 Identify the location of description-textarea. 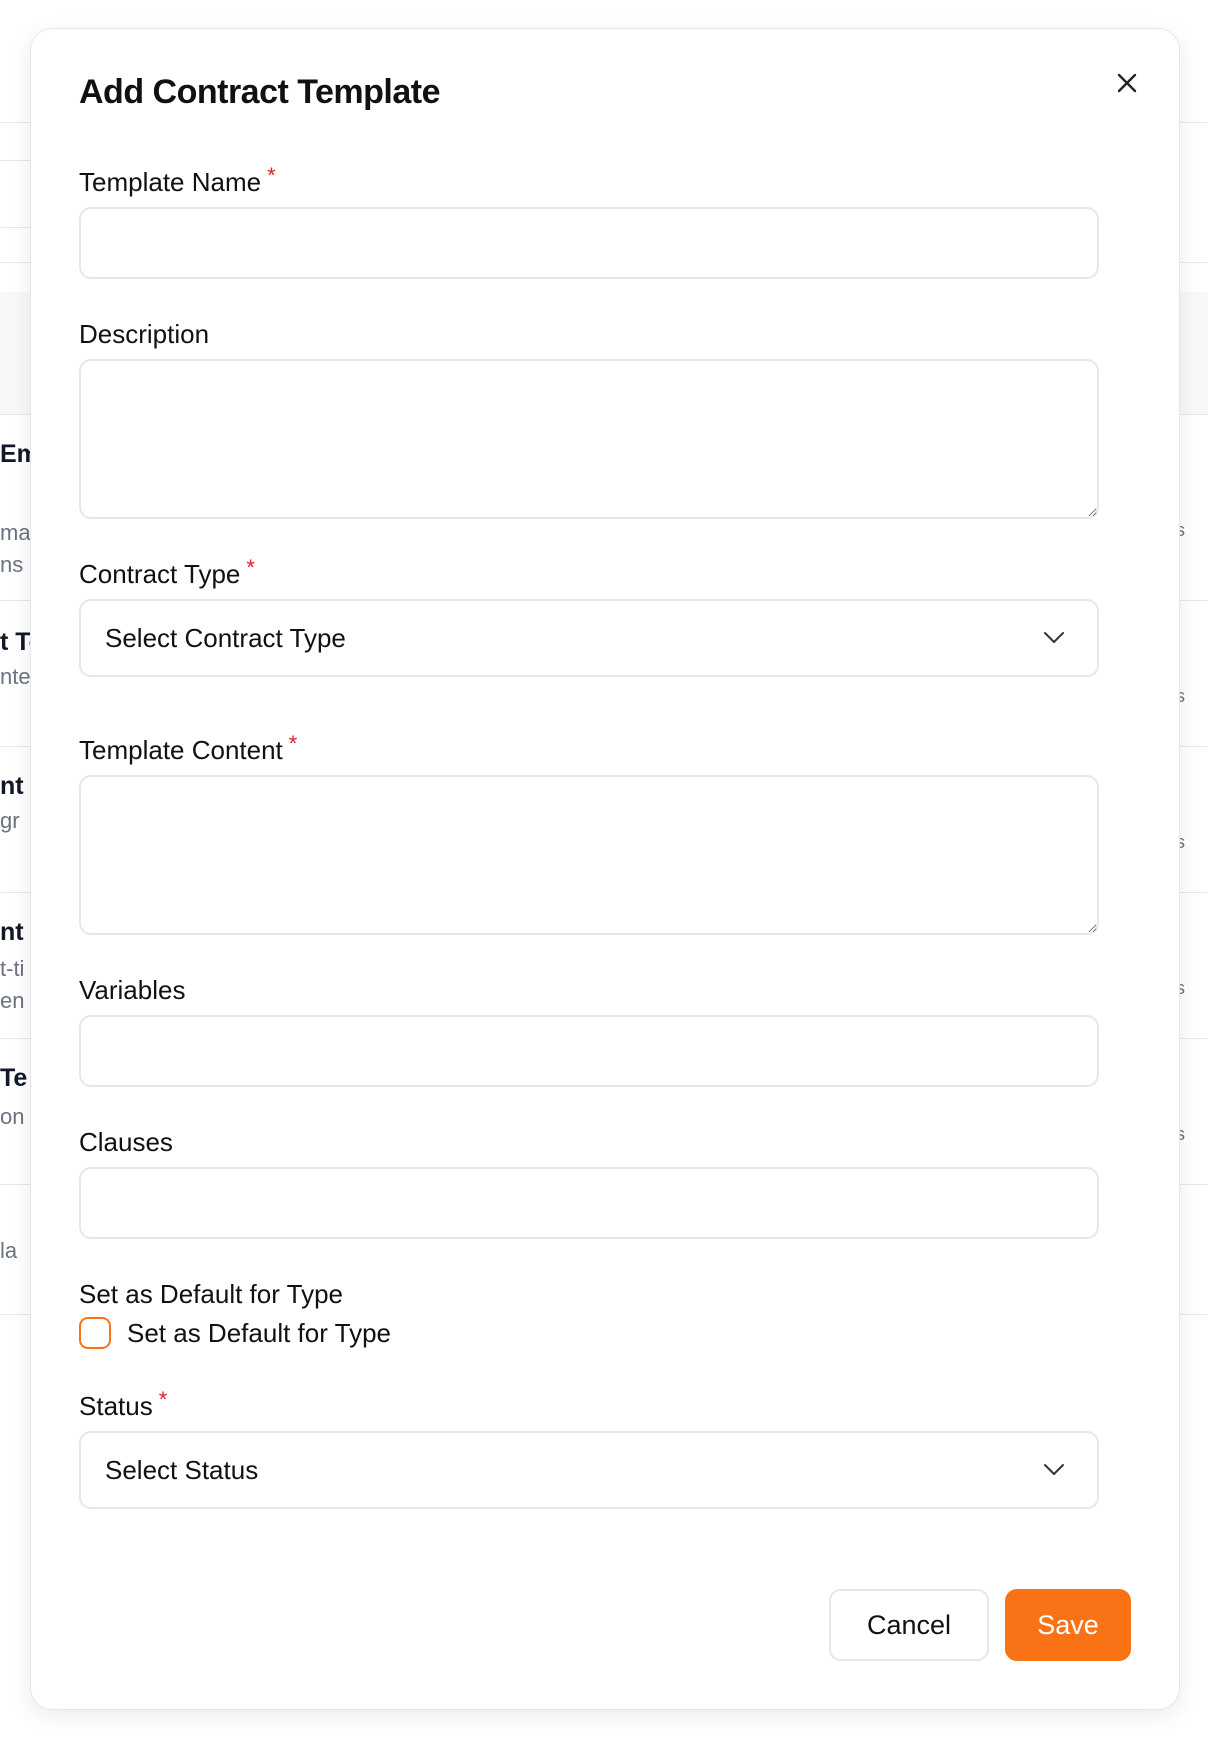
(589, 439).